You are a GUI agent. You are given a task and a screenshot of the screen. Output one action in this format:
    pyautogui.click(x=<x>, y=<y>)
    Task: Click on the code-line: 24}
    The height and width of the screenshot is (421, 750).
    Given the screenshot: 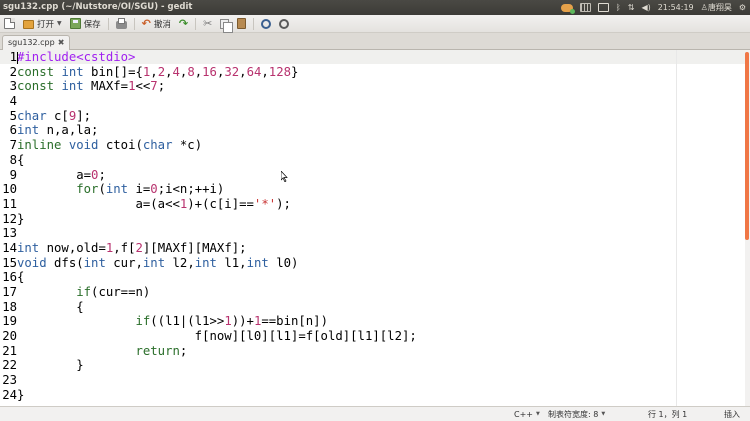 What is the action you would take?
    pyautogui.click(x=208, y=395)
    